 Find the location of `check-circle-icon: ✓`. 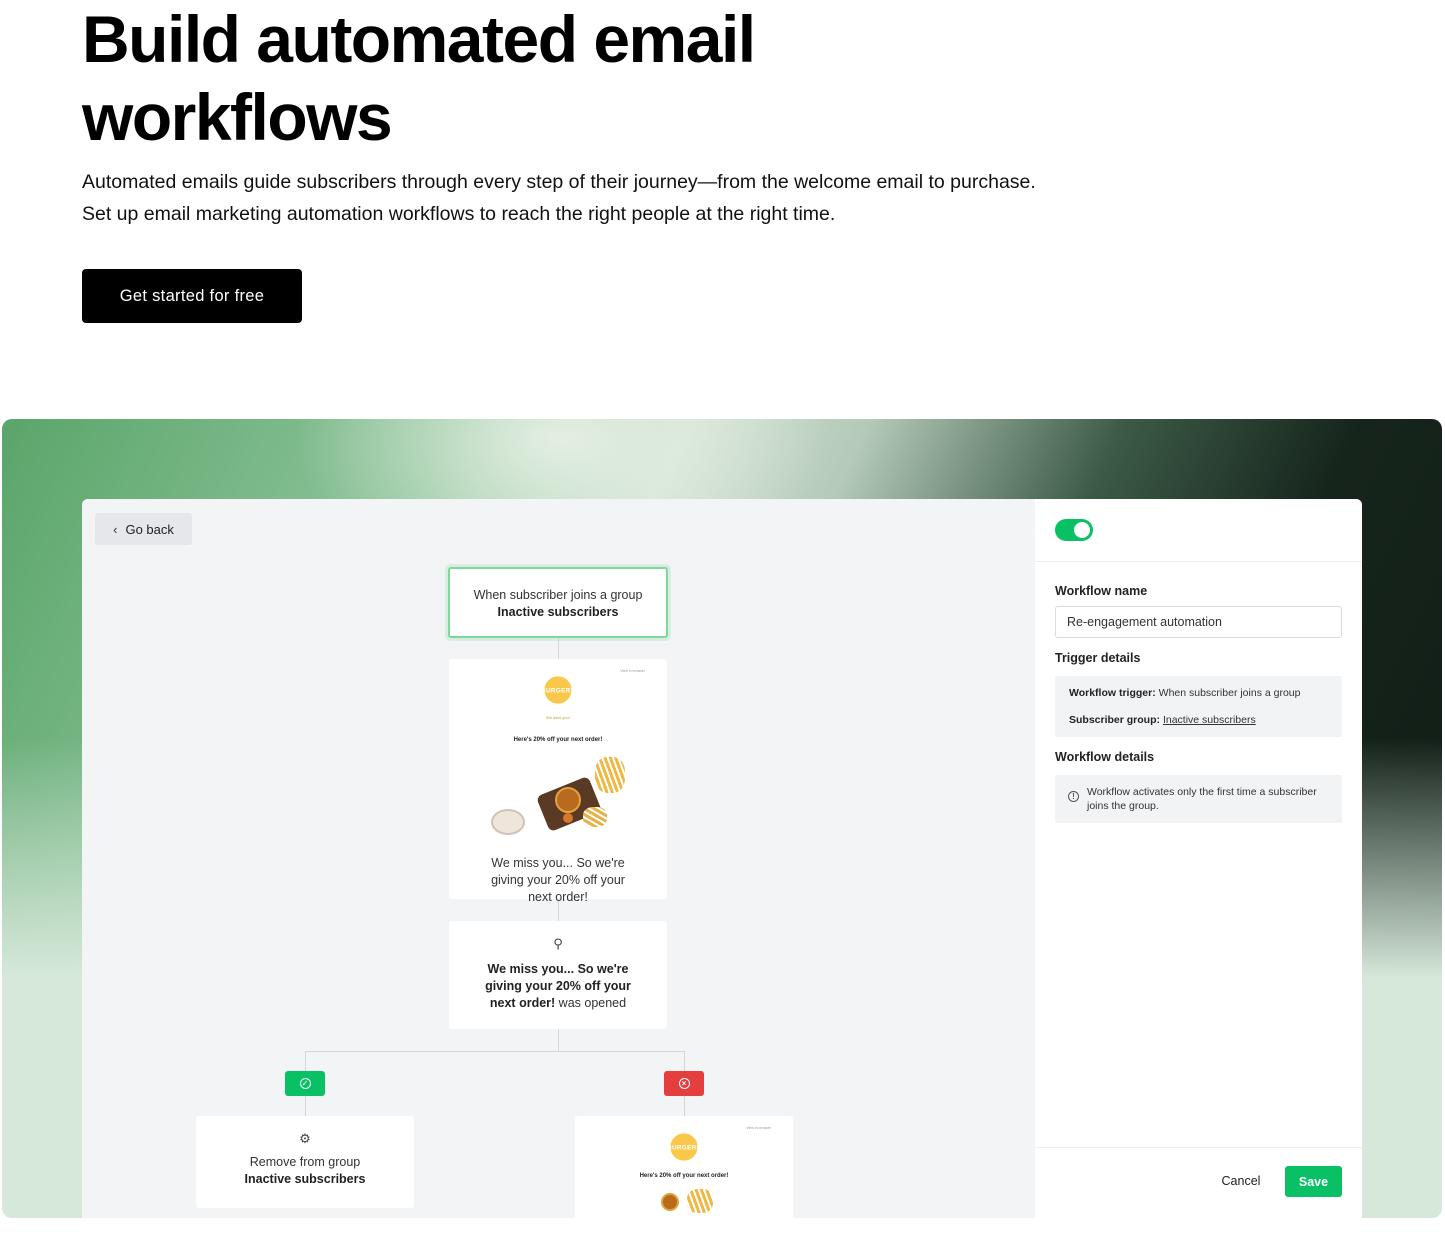

check-circle-icon: ✓ is located at coordinates (305, 1083).